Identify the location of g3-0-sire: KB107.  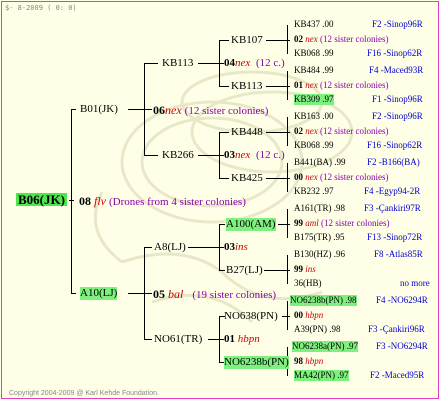
(247, 40).